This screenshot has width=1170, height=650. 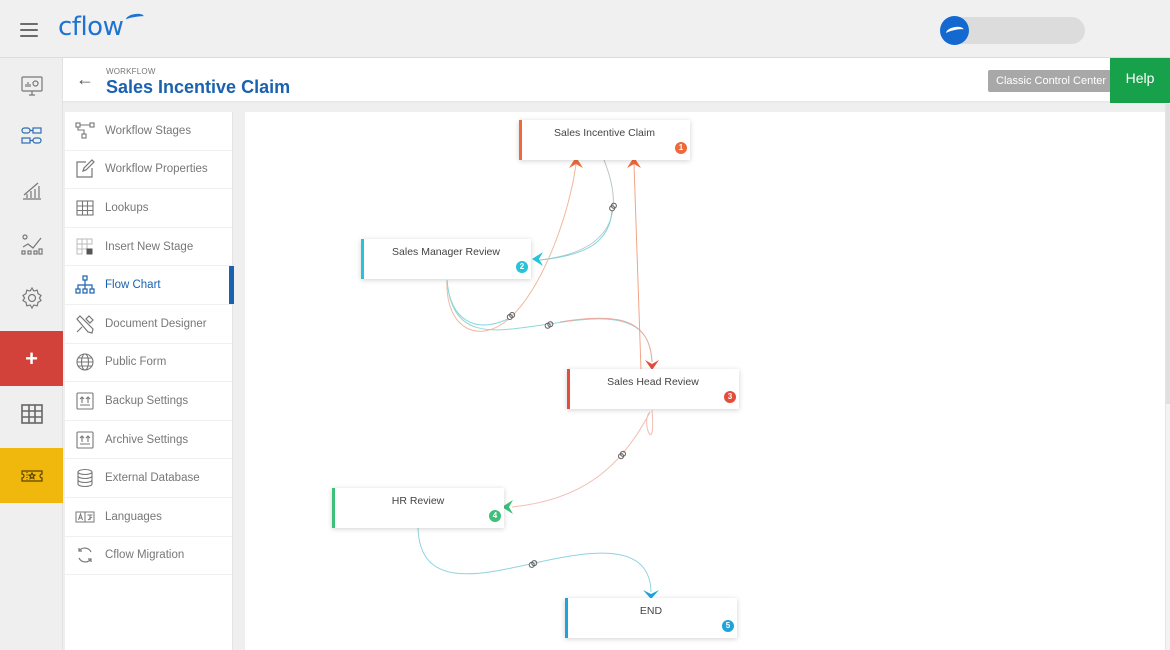 I want to click on ticket-star-icon, so click(x=31, y=475).